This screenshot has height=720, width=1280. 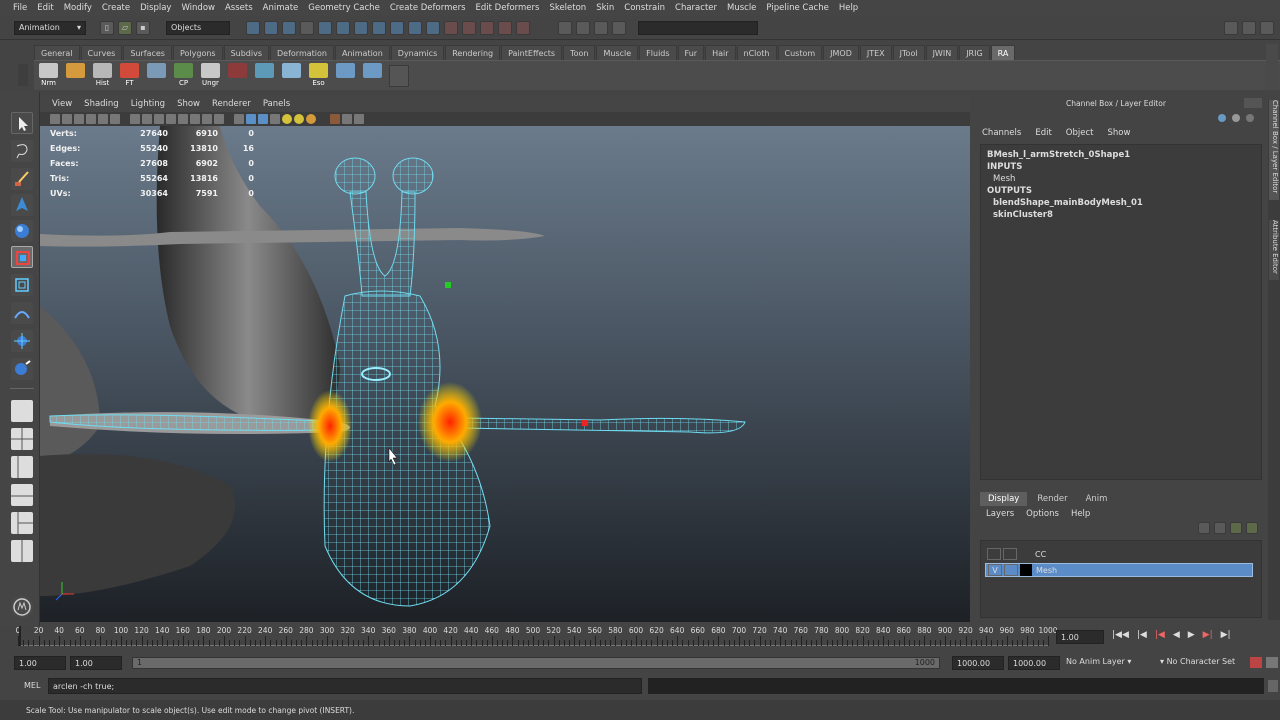 I want to click on output-node: skinCluster8, so click(x=1121, y=215).